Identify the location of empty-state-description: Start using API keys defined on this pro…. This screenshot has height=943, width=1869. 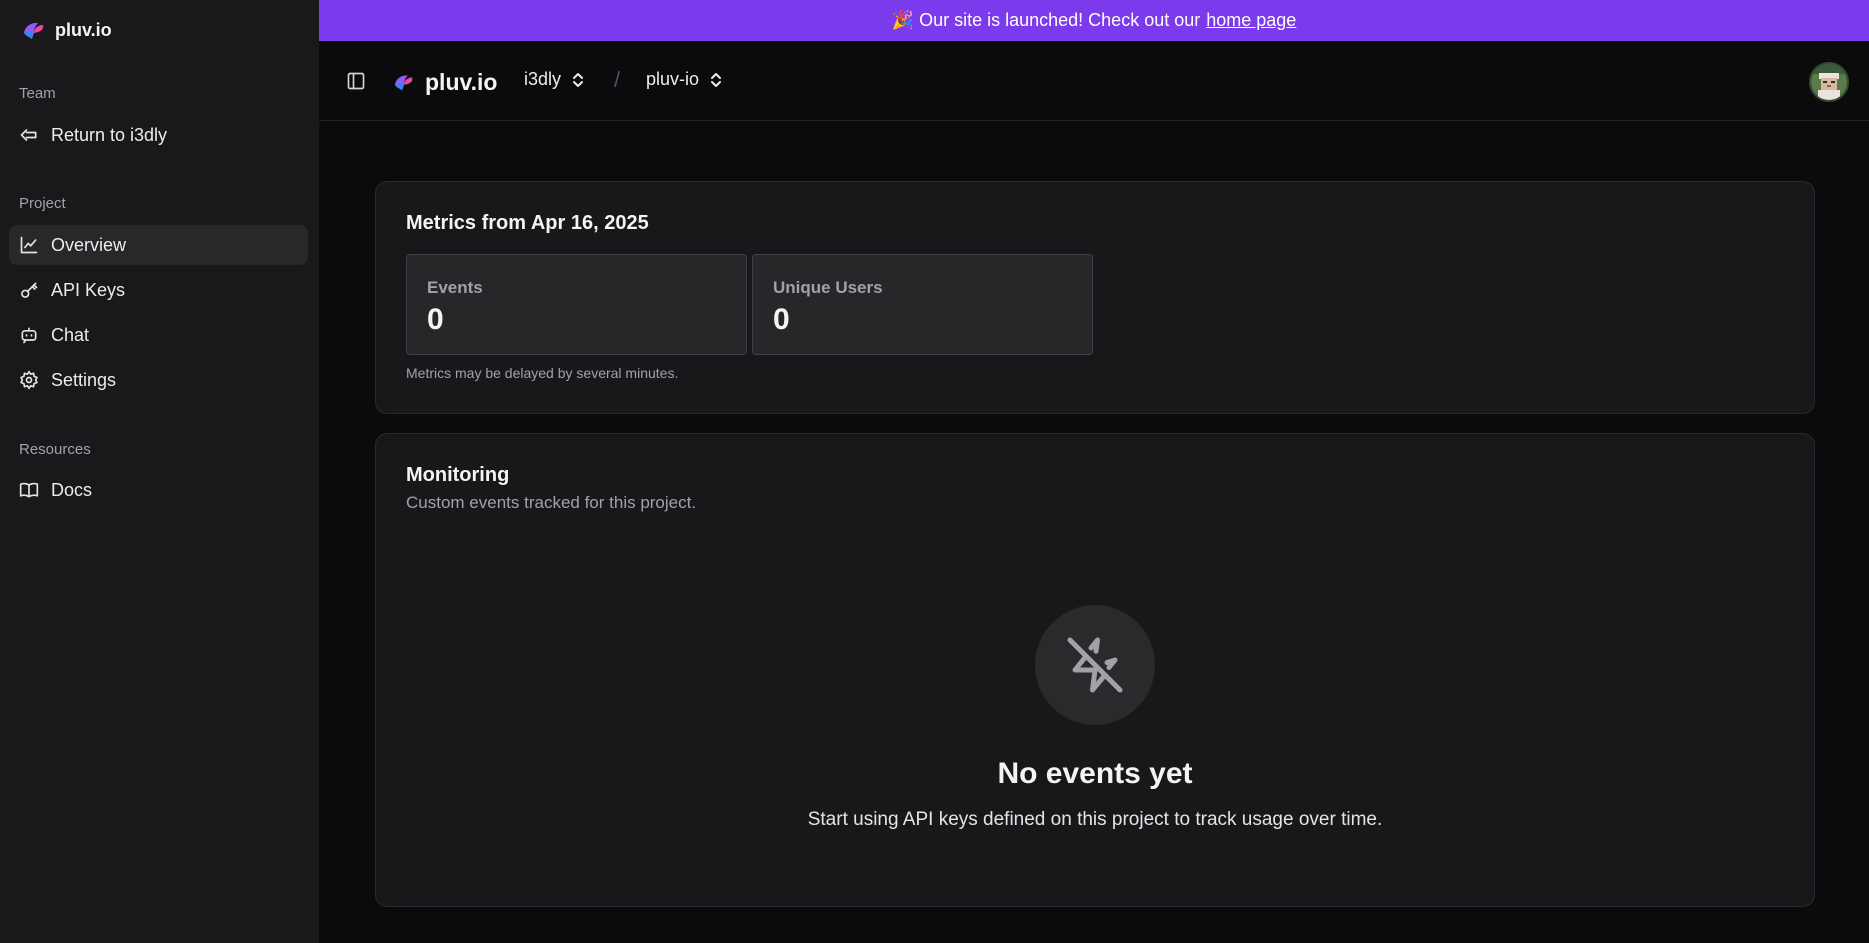
(1095, 819).